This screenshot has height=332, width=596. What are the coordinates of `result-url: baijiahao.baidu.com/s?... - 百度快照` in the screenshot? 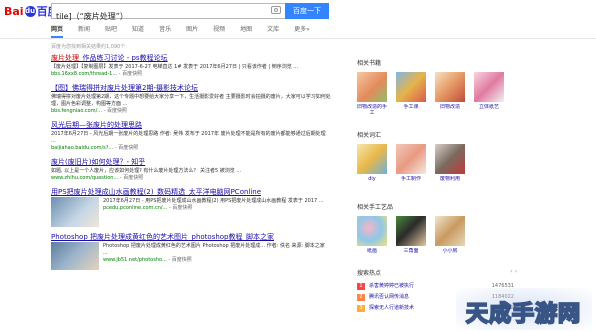 It's located at (95, 148).